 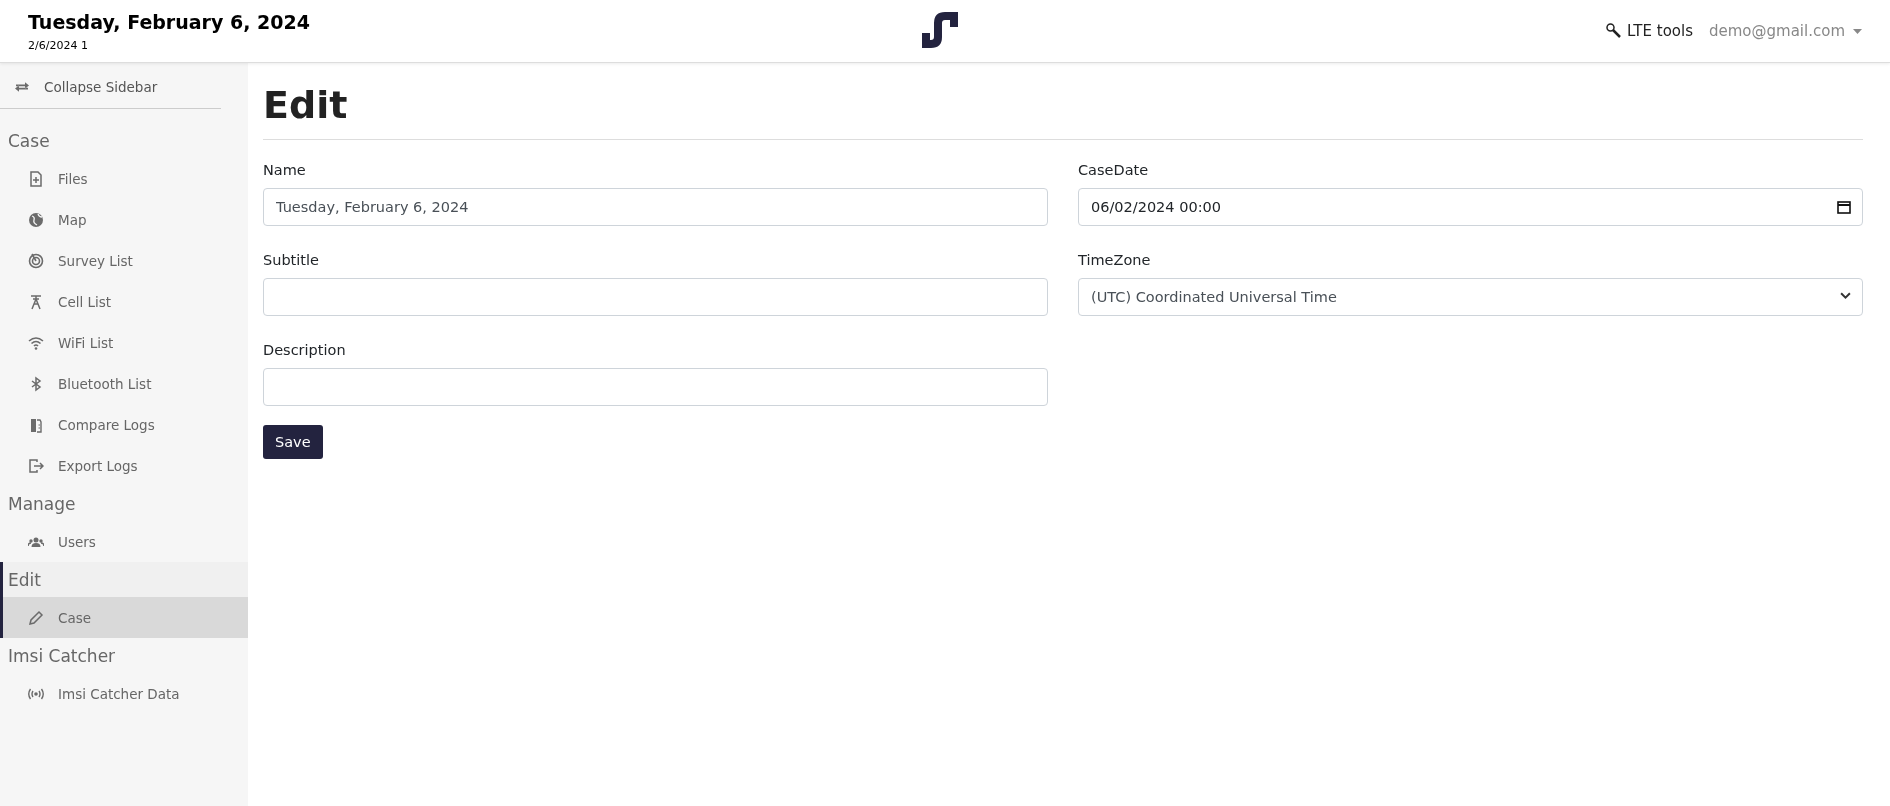 What do you see at coordinates (293, 442) in the screenshot?
I see `save-button: Save` at bounding box center [293, 442].